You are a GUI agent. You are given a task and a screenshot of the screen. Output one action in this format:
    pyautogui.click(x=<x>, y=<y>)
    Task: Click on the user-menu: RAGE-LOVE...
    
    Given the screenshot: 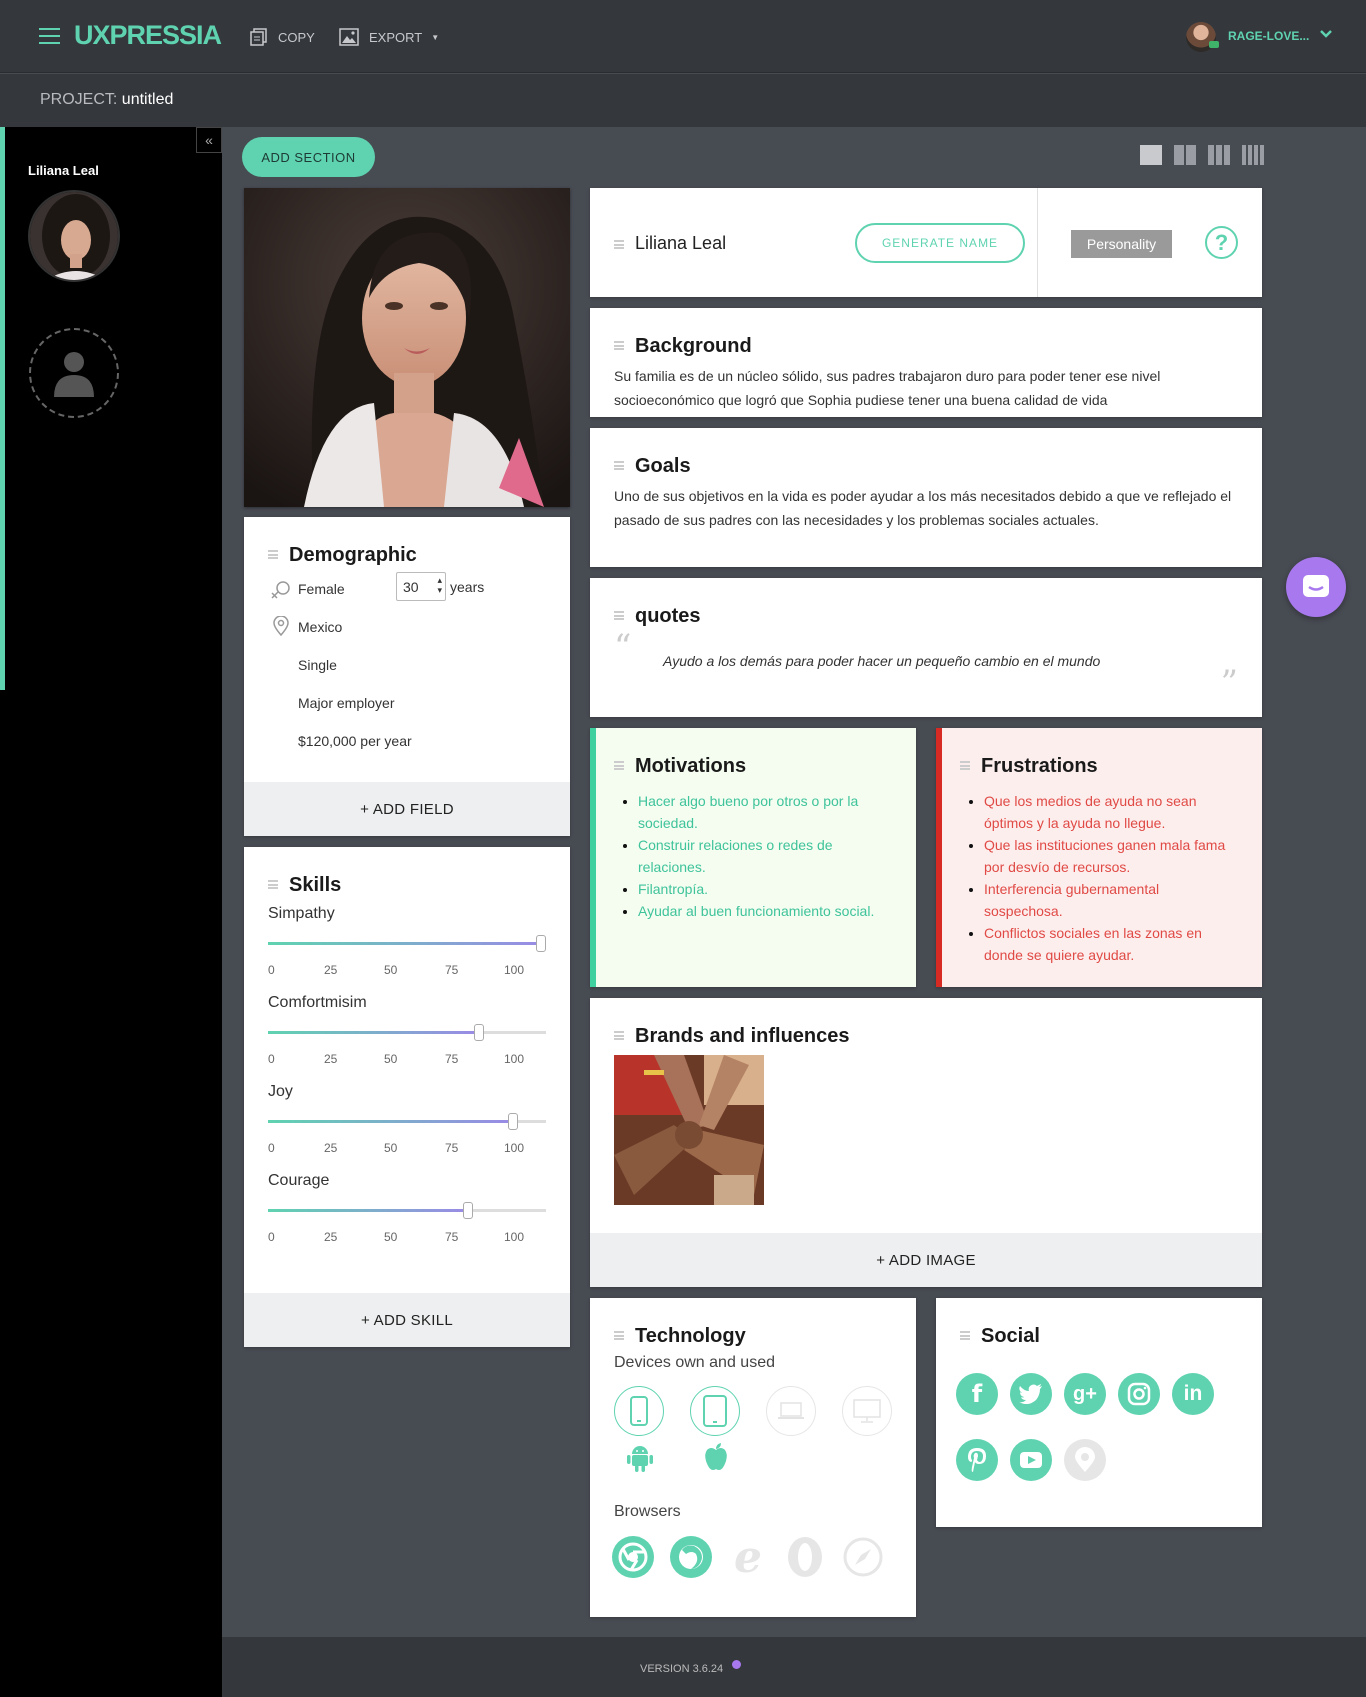 What is the action you would take?
    pyautogui.click(x=1256, y=36)
    